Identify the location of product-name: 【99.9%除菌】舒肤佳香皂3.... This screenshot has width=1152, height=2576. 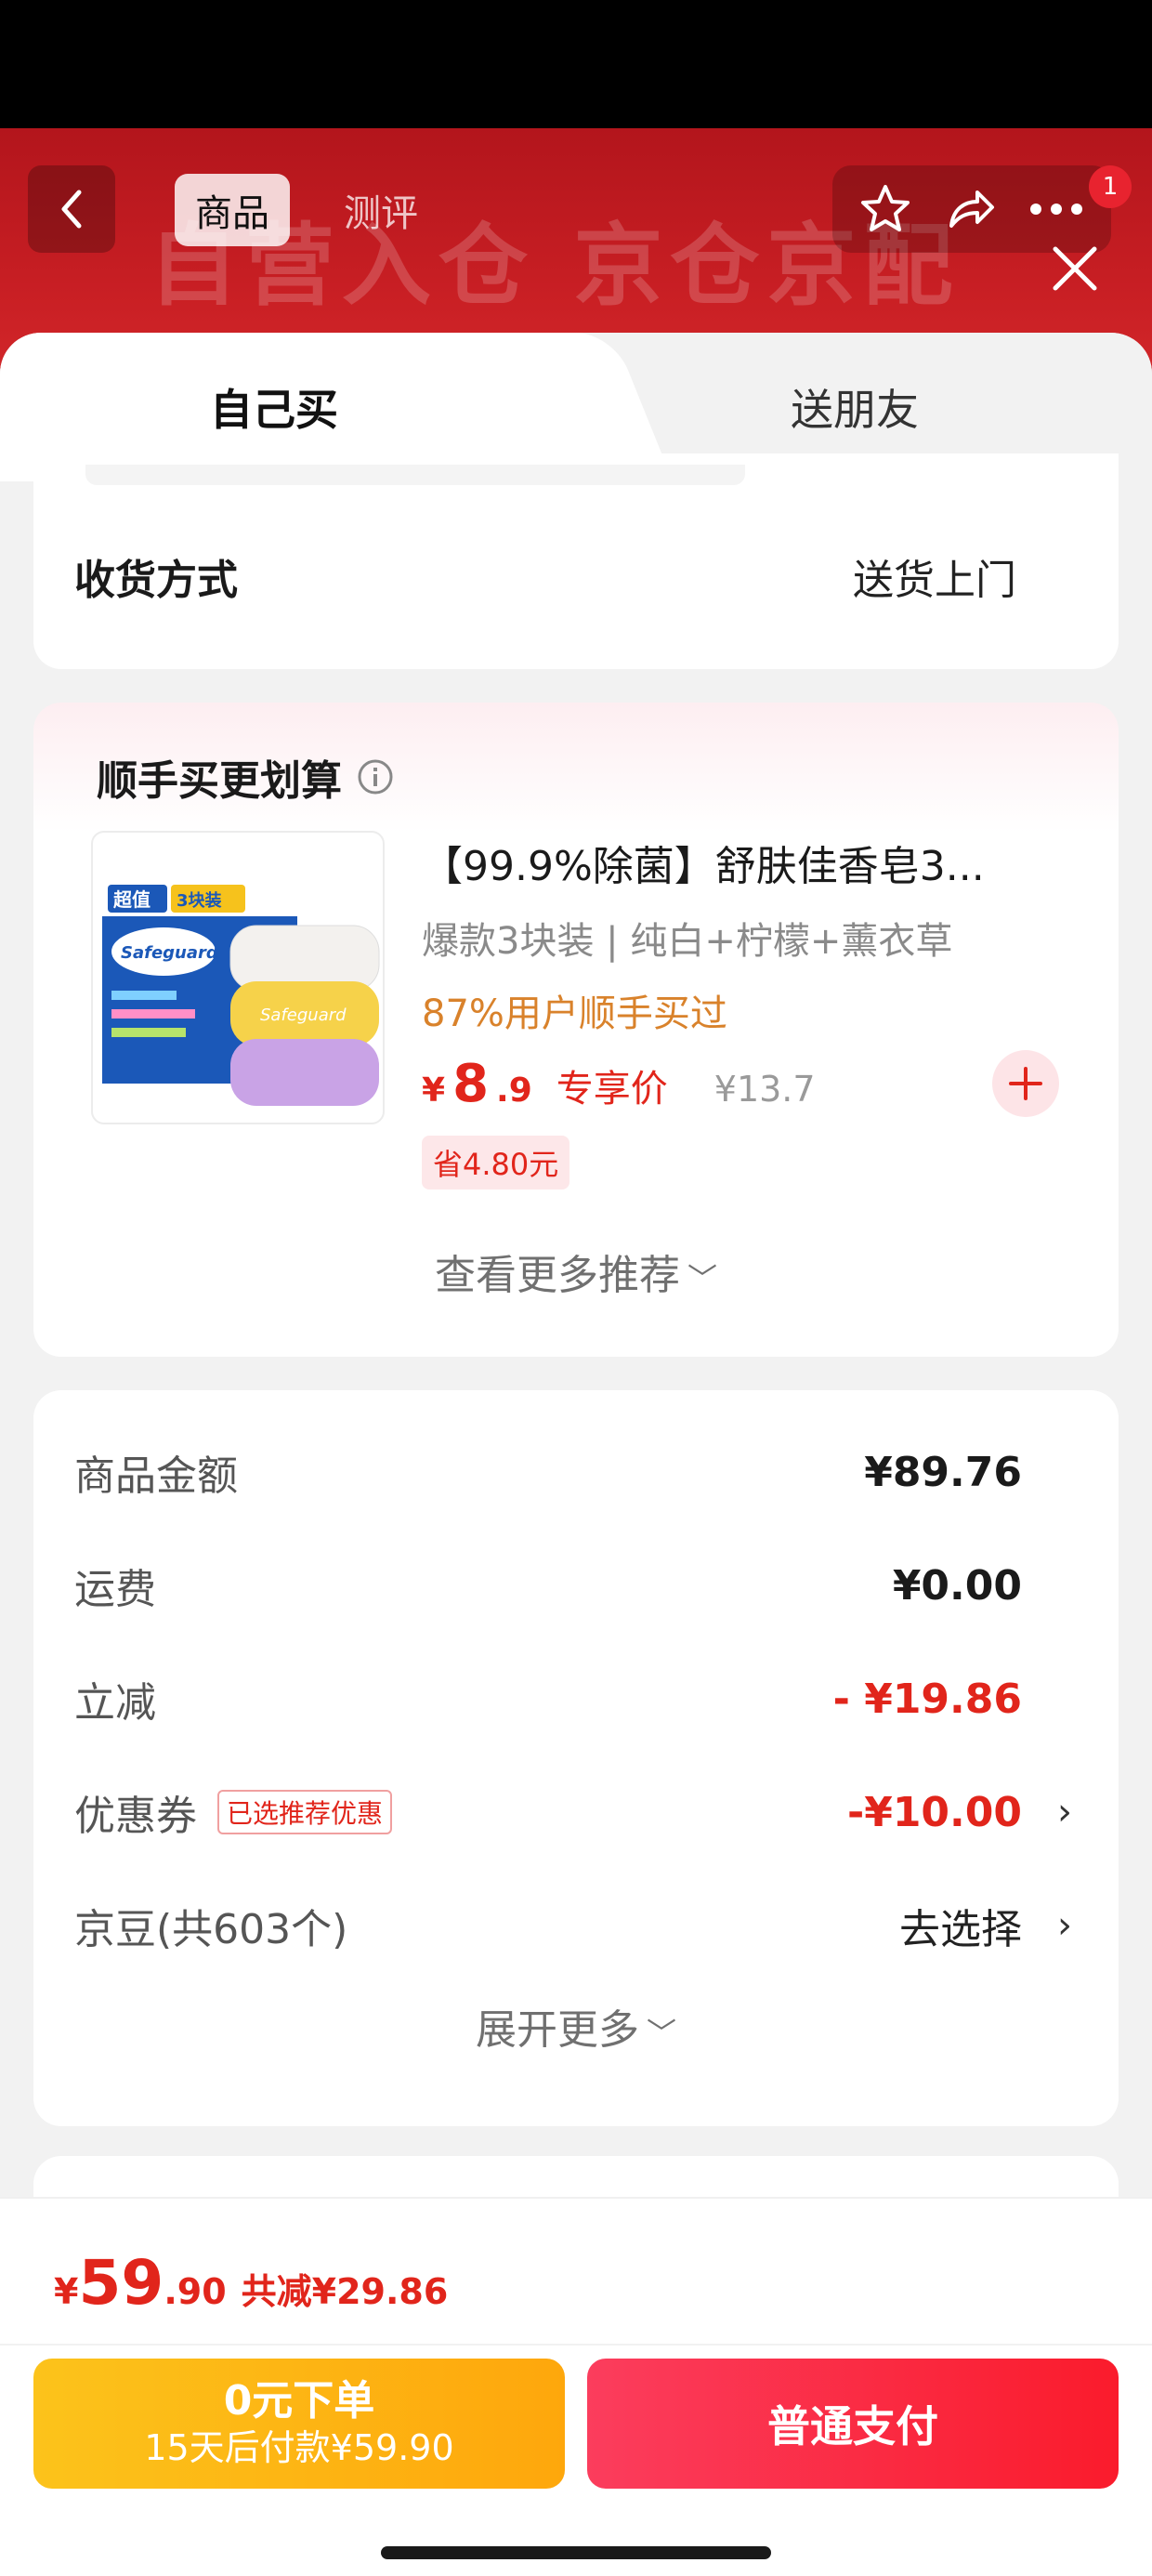
(747, 862).